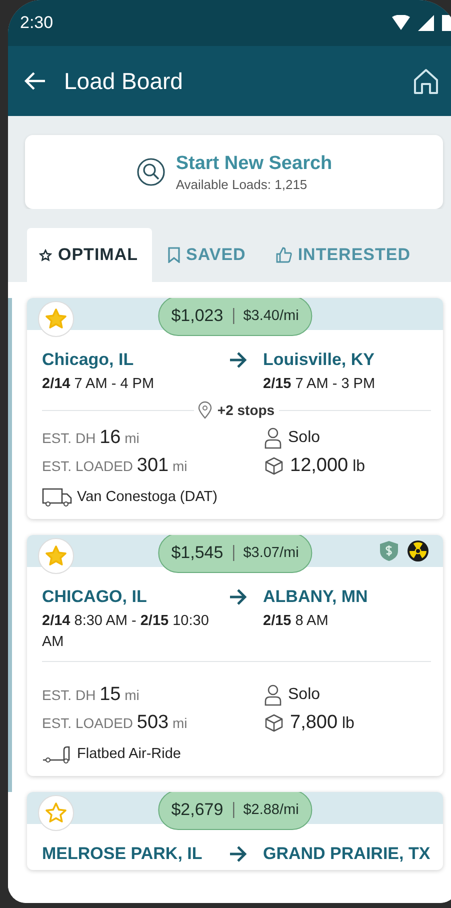 This screenshot has width=451, height=908. What do you see at coordinates (126, 632) in the screenshot?
I see `pickup-time: 2/14 8:30 AM - 2/15 10:30 AM` at bounding box center [126, 632].